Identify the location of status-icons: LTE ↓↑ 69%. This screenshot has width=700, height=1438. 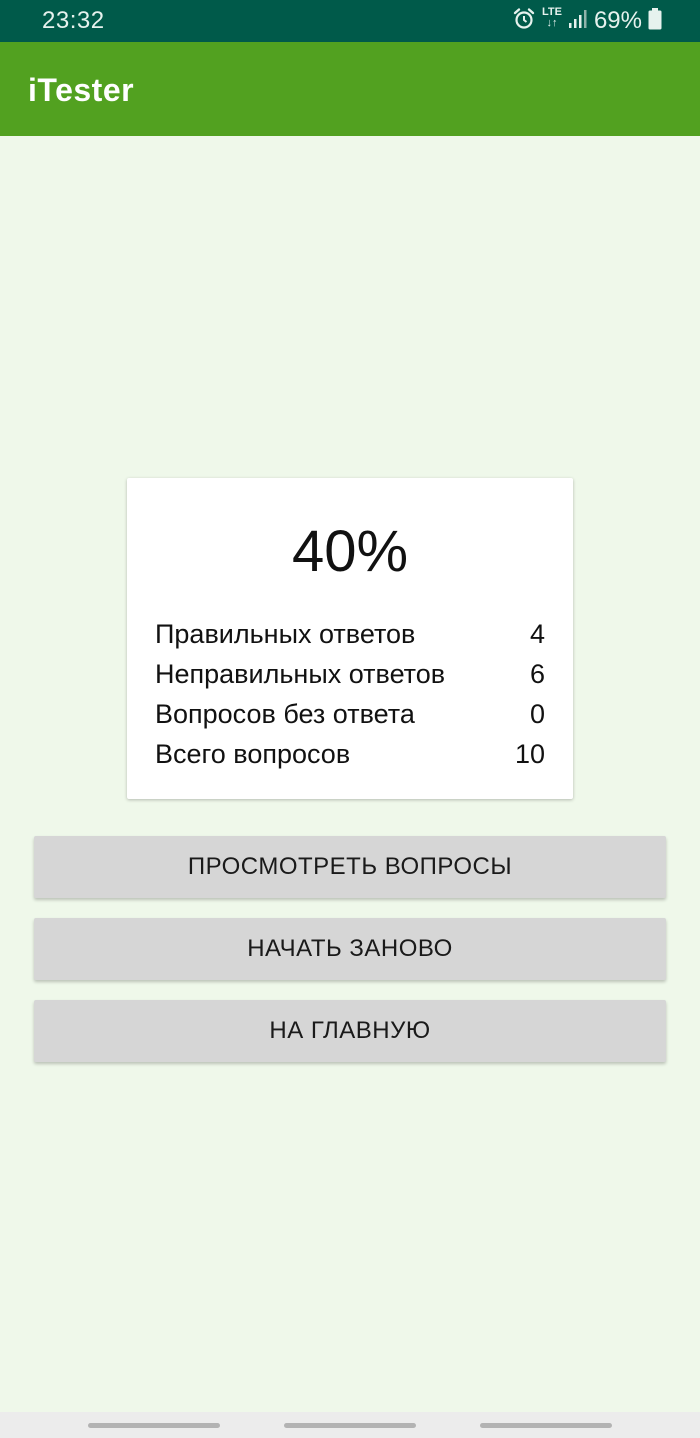
(587, 21).